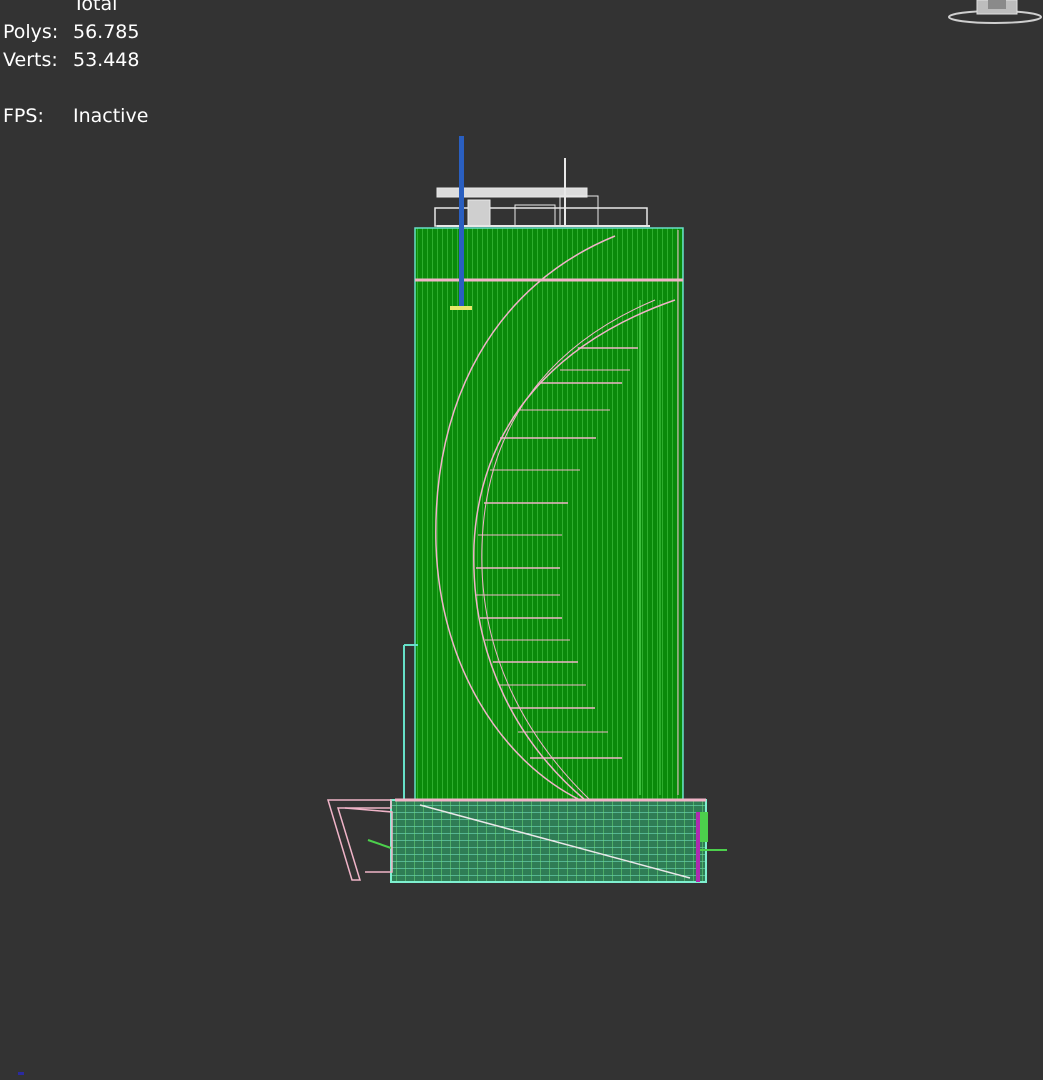 The width and height of the screenshot is (1043, 1080). I want to click on podium-base, so click(547, 840).